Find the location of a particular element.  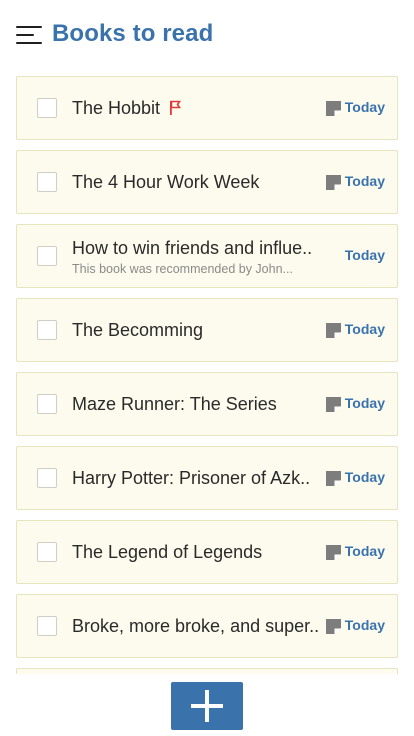

task-title: The Hobbit is located at coordinates (116, 108).